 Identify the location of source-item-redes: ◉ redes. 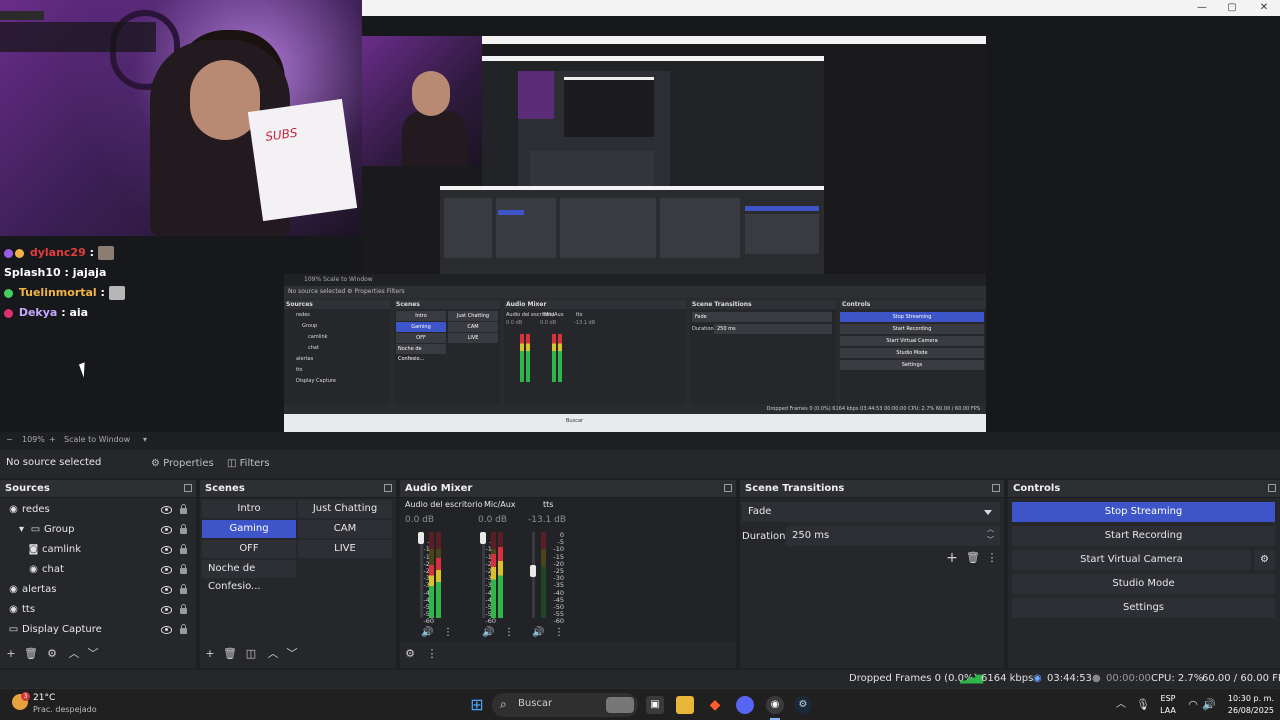
(98, 510).